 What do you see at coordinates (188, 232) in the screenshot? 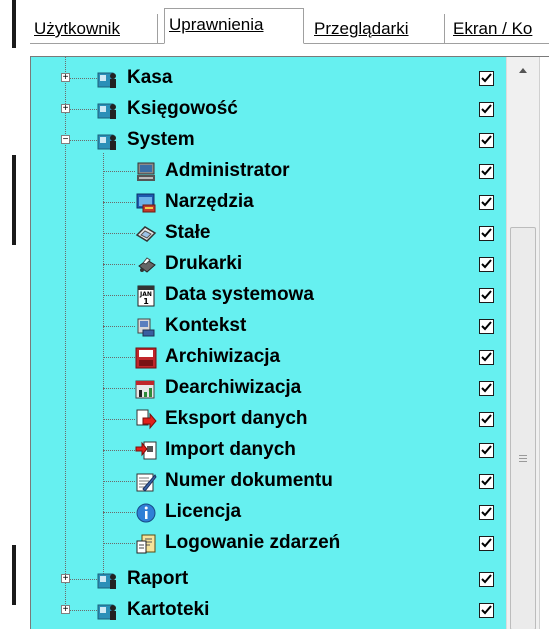
I see `tree-item-label: Stałe` at bounding box center [188, 232].